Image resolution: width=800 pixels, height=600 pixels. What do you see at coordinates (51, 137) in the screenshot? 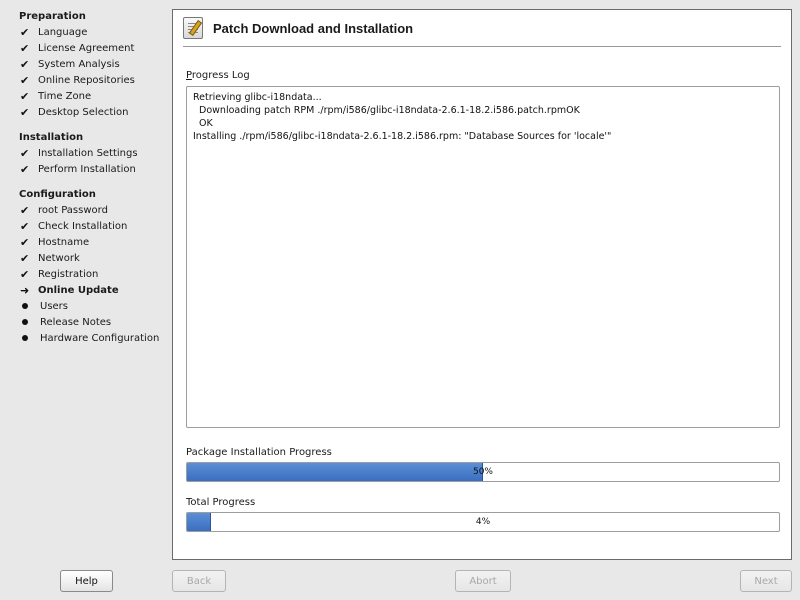
I see `sidebar-section-title: Installation` at bounding box center [51, 137].